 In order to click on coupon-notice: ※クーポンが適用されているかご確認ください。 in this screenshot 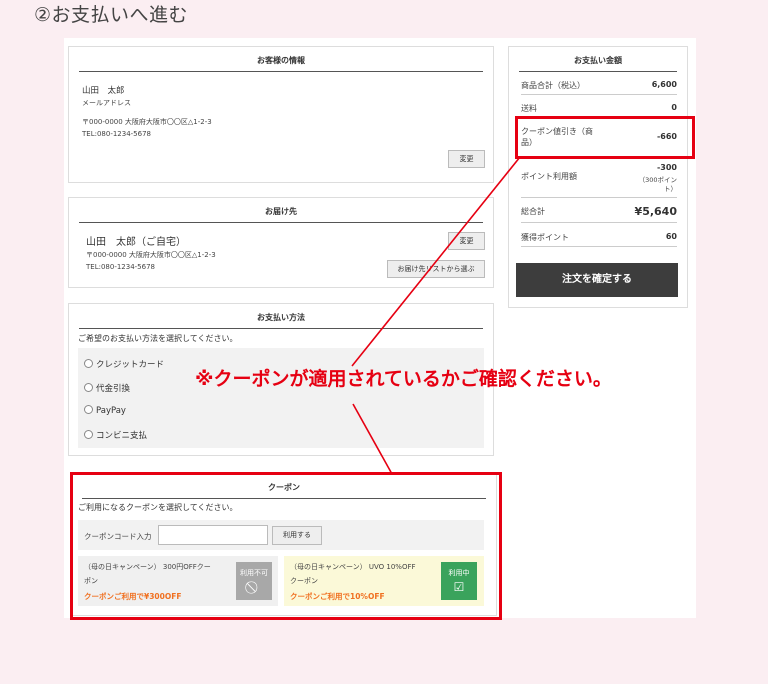, I will do `click(403, 379)`.